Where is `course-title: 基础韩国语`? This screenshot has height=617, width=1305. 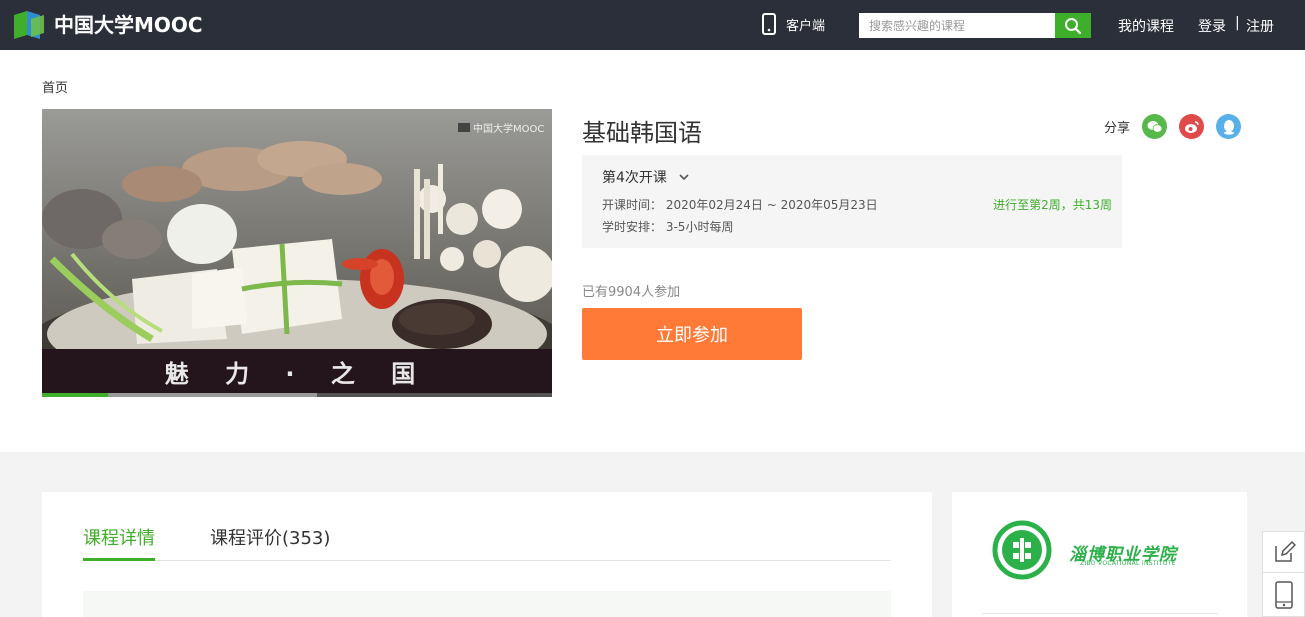
course-title: 基础韩国语 is located at coordinates (642, 133).